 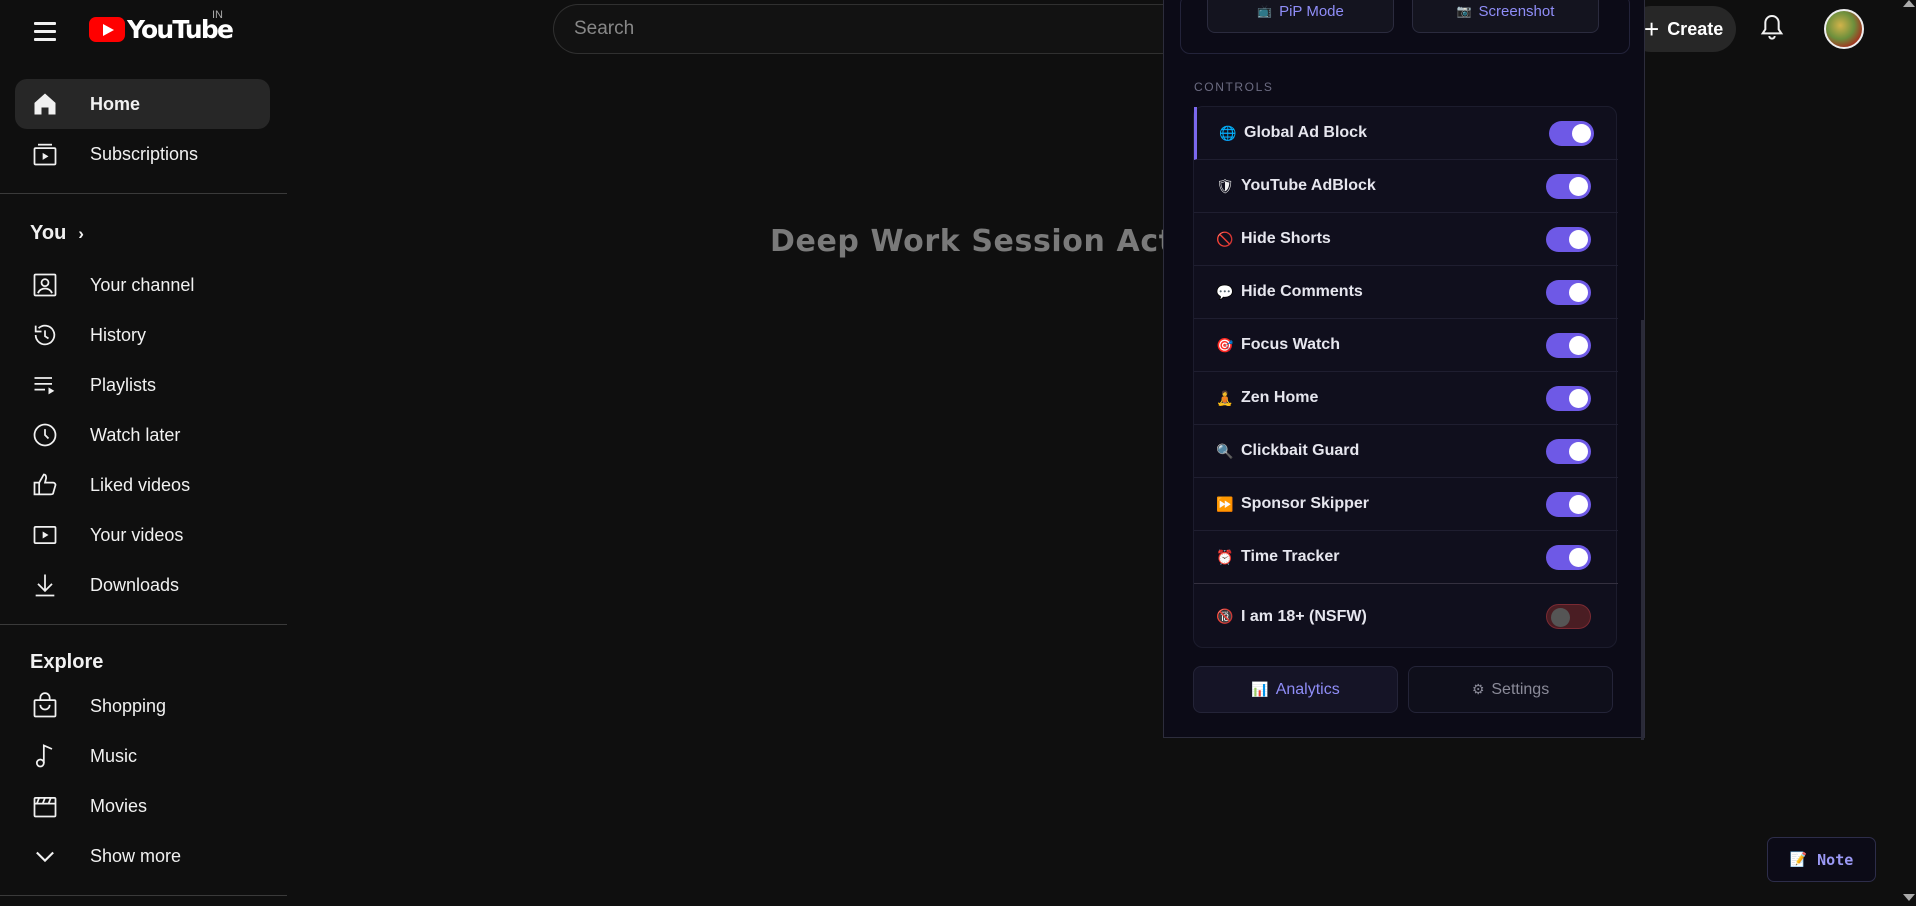 I want to click on control-row-clickbait-guard: 🔍 Clickbait Guard, so click(x=1406, y=451).